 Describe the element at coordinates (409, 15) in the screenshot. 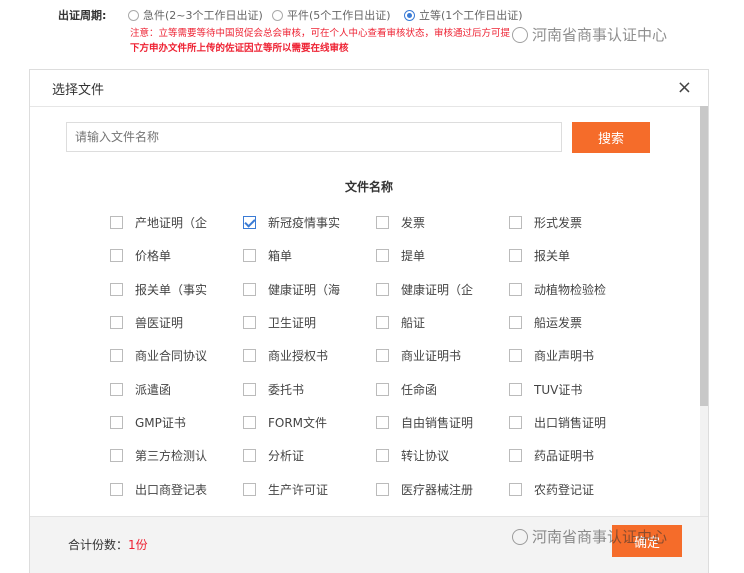

I see `radio-selected-icon` at that location.